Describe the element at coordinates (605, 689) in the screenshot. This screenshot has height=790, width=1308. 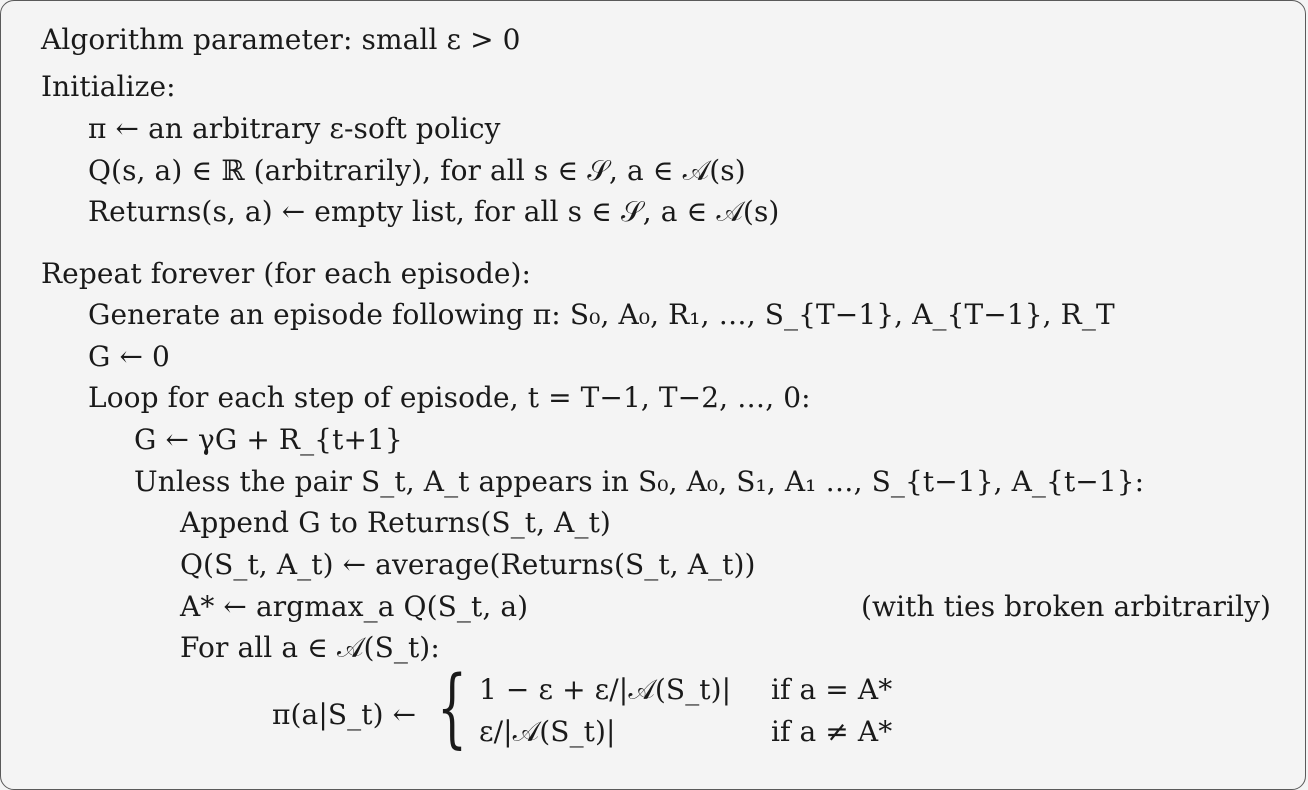
I see `case1-value: 1 − ε + ε/|𝒜(S_t)|` at that location.